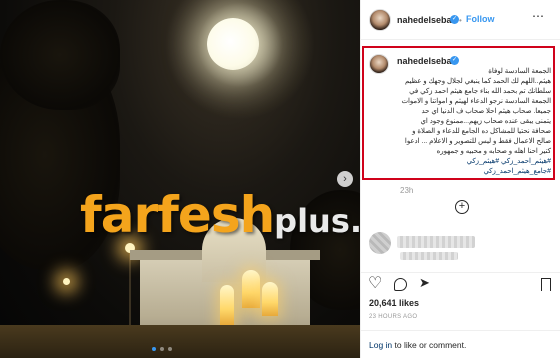 This screenshot has height=358, width=560. Describe the element at coordinates (393, 317) in the screenshot. I see `post-timestamp: 23 HOURS AGO` at that location.